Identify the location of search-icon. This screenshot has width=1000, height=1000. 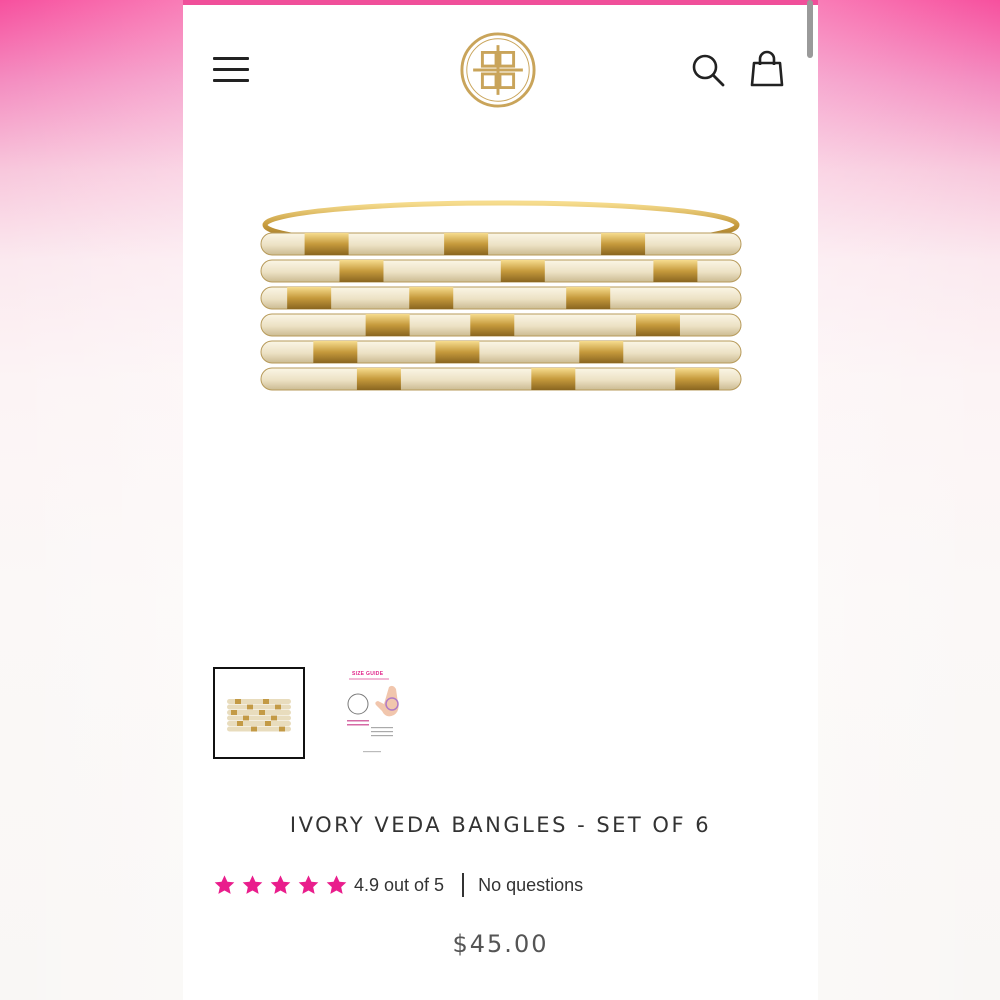
(708, 70).